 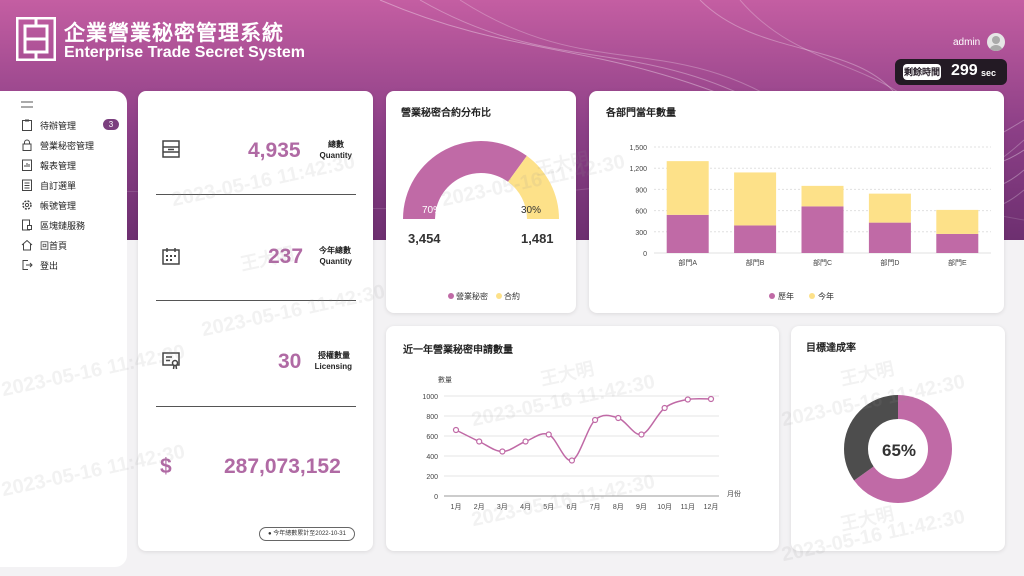 I want to click on sidebar-item-label: 回首頁, so click(x=54, y=245).